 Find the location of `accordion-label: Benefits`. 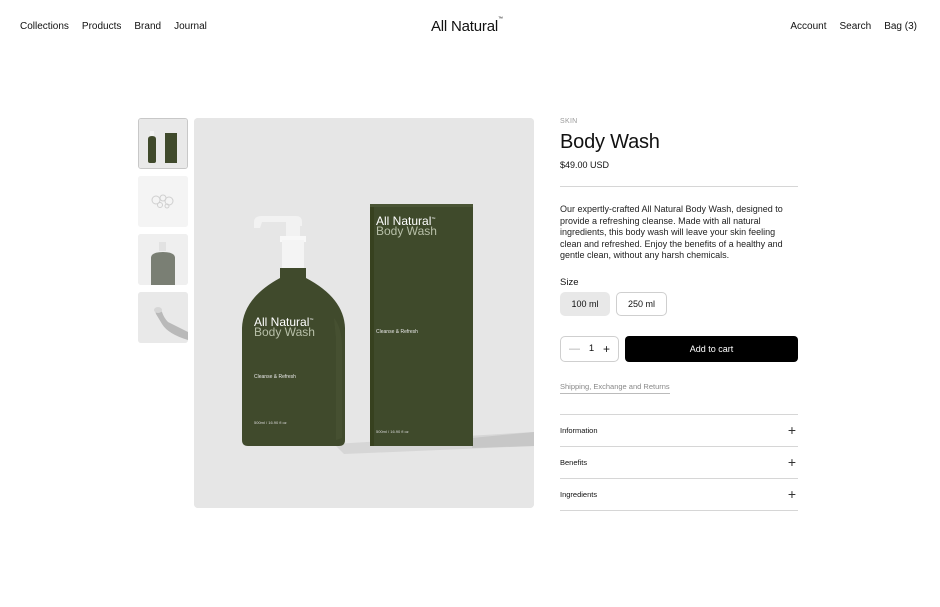

accordion-label: Benefits is located at coordinates (574, 462).